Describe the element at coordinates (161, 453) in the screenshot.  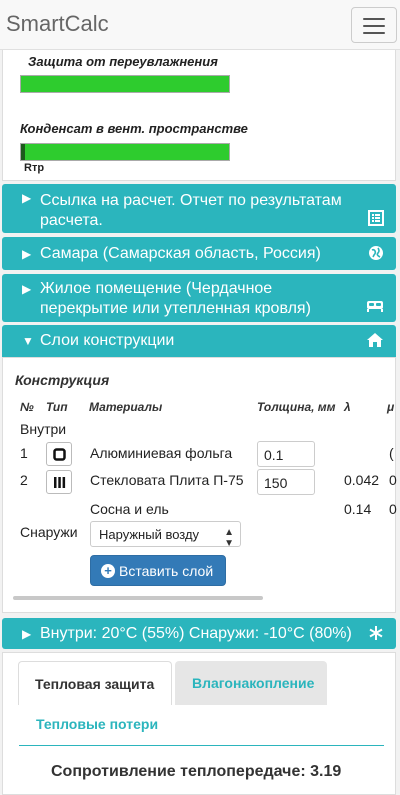
I see `material-name: Алюминиевая фольга` at that location.